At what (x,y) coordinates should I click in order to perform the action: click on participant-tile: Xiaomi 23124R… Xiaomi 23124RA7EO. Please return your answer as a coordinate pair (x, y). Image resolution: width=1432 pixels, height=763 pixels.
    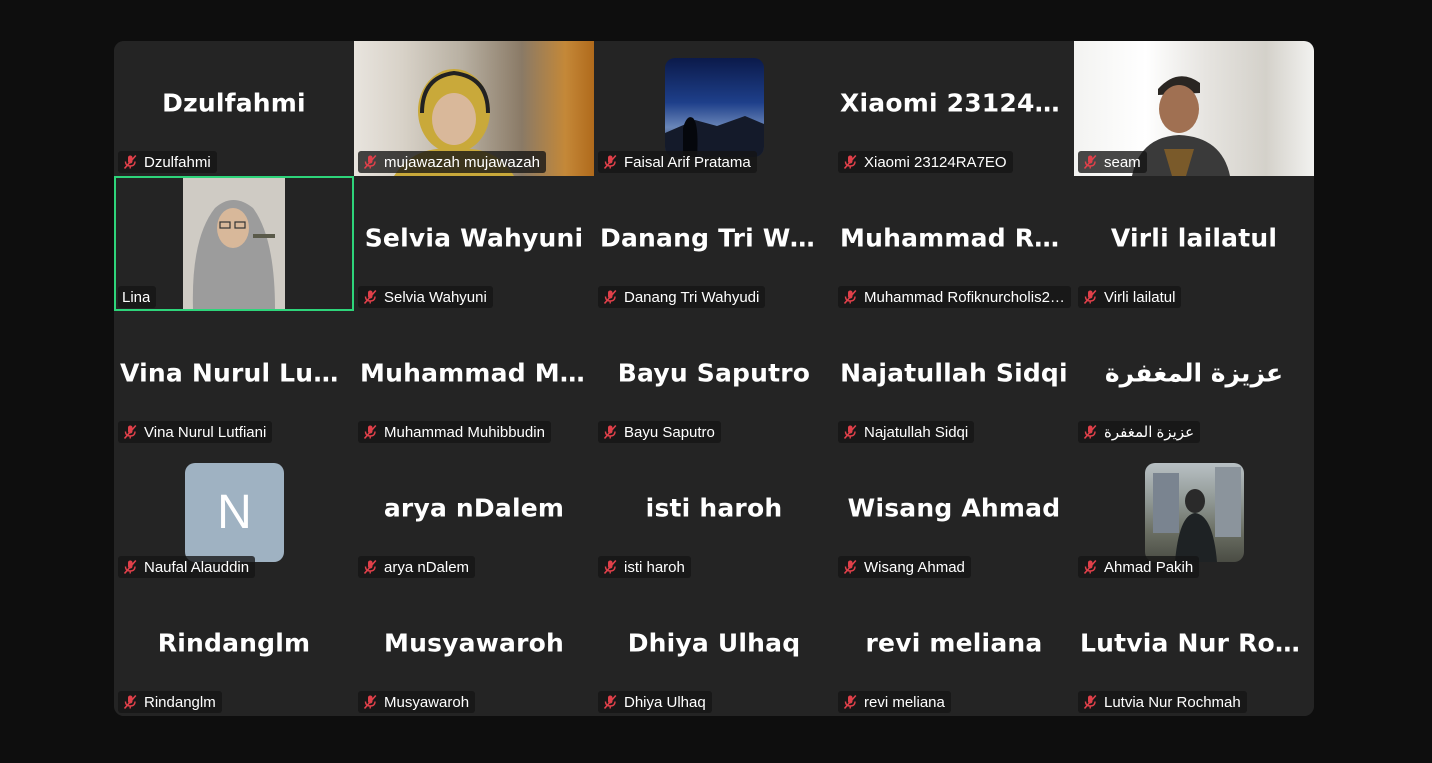
    Looking at the image, I should click on (954, 108).